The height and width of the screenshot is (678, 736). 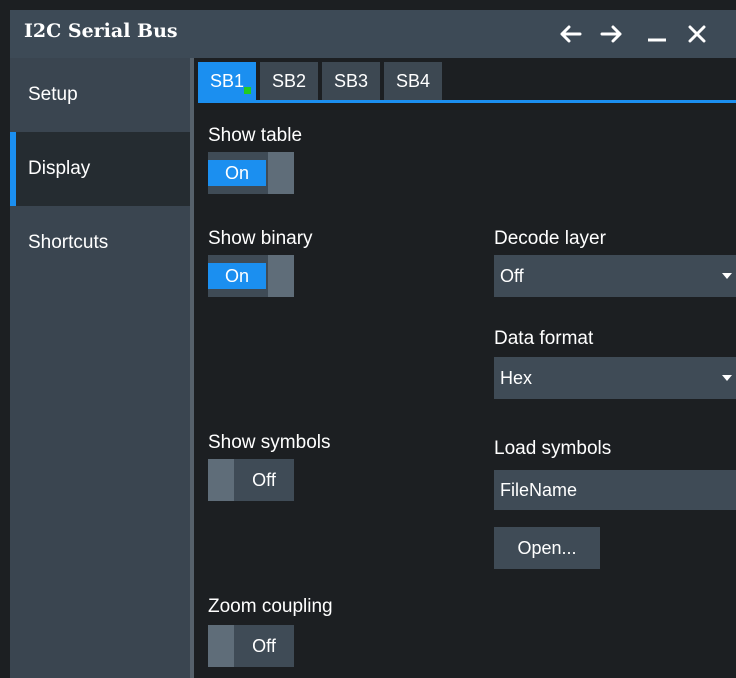 I want to click on show-symbols-label: Show symbols, so click(x=269, y=442).